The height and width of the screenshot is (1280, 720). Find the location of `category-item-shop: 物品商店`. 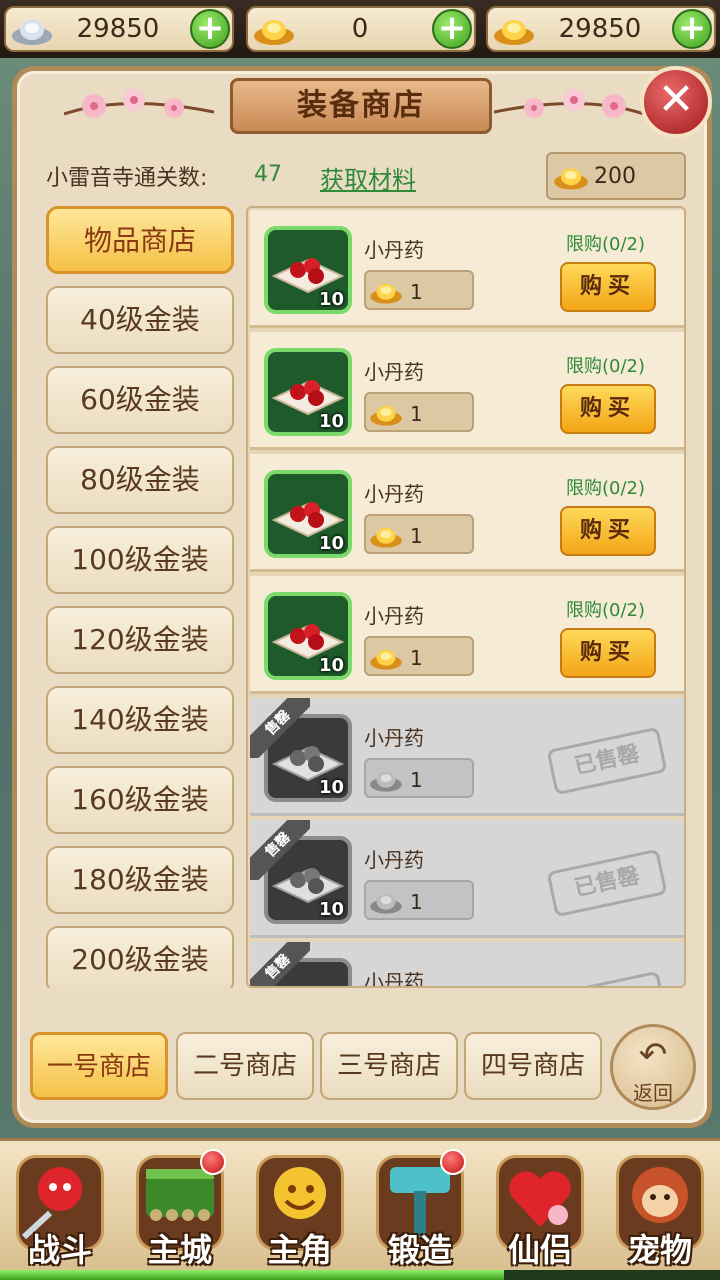

category-item-shop: 物品商店 is located at coordinates (140, 240).